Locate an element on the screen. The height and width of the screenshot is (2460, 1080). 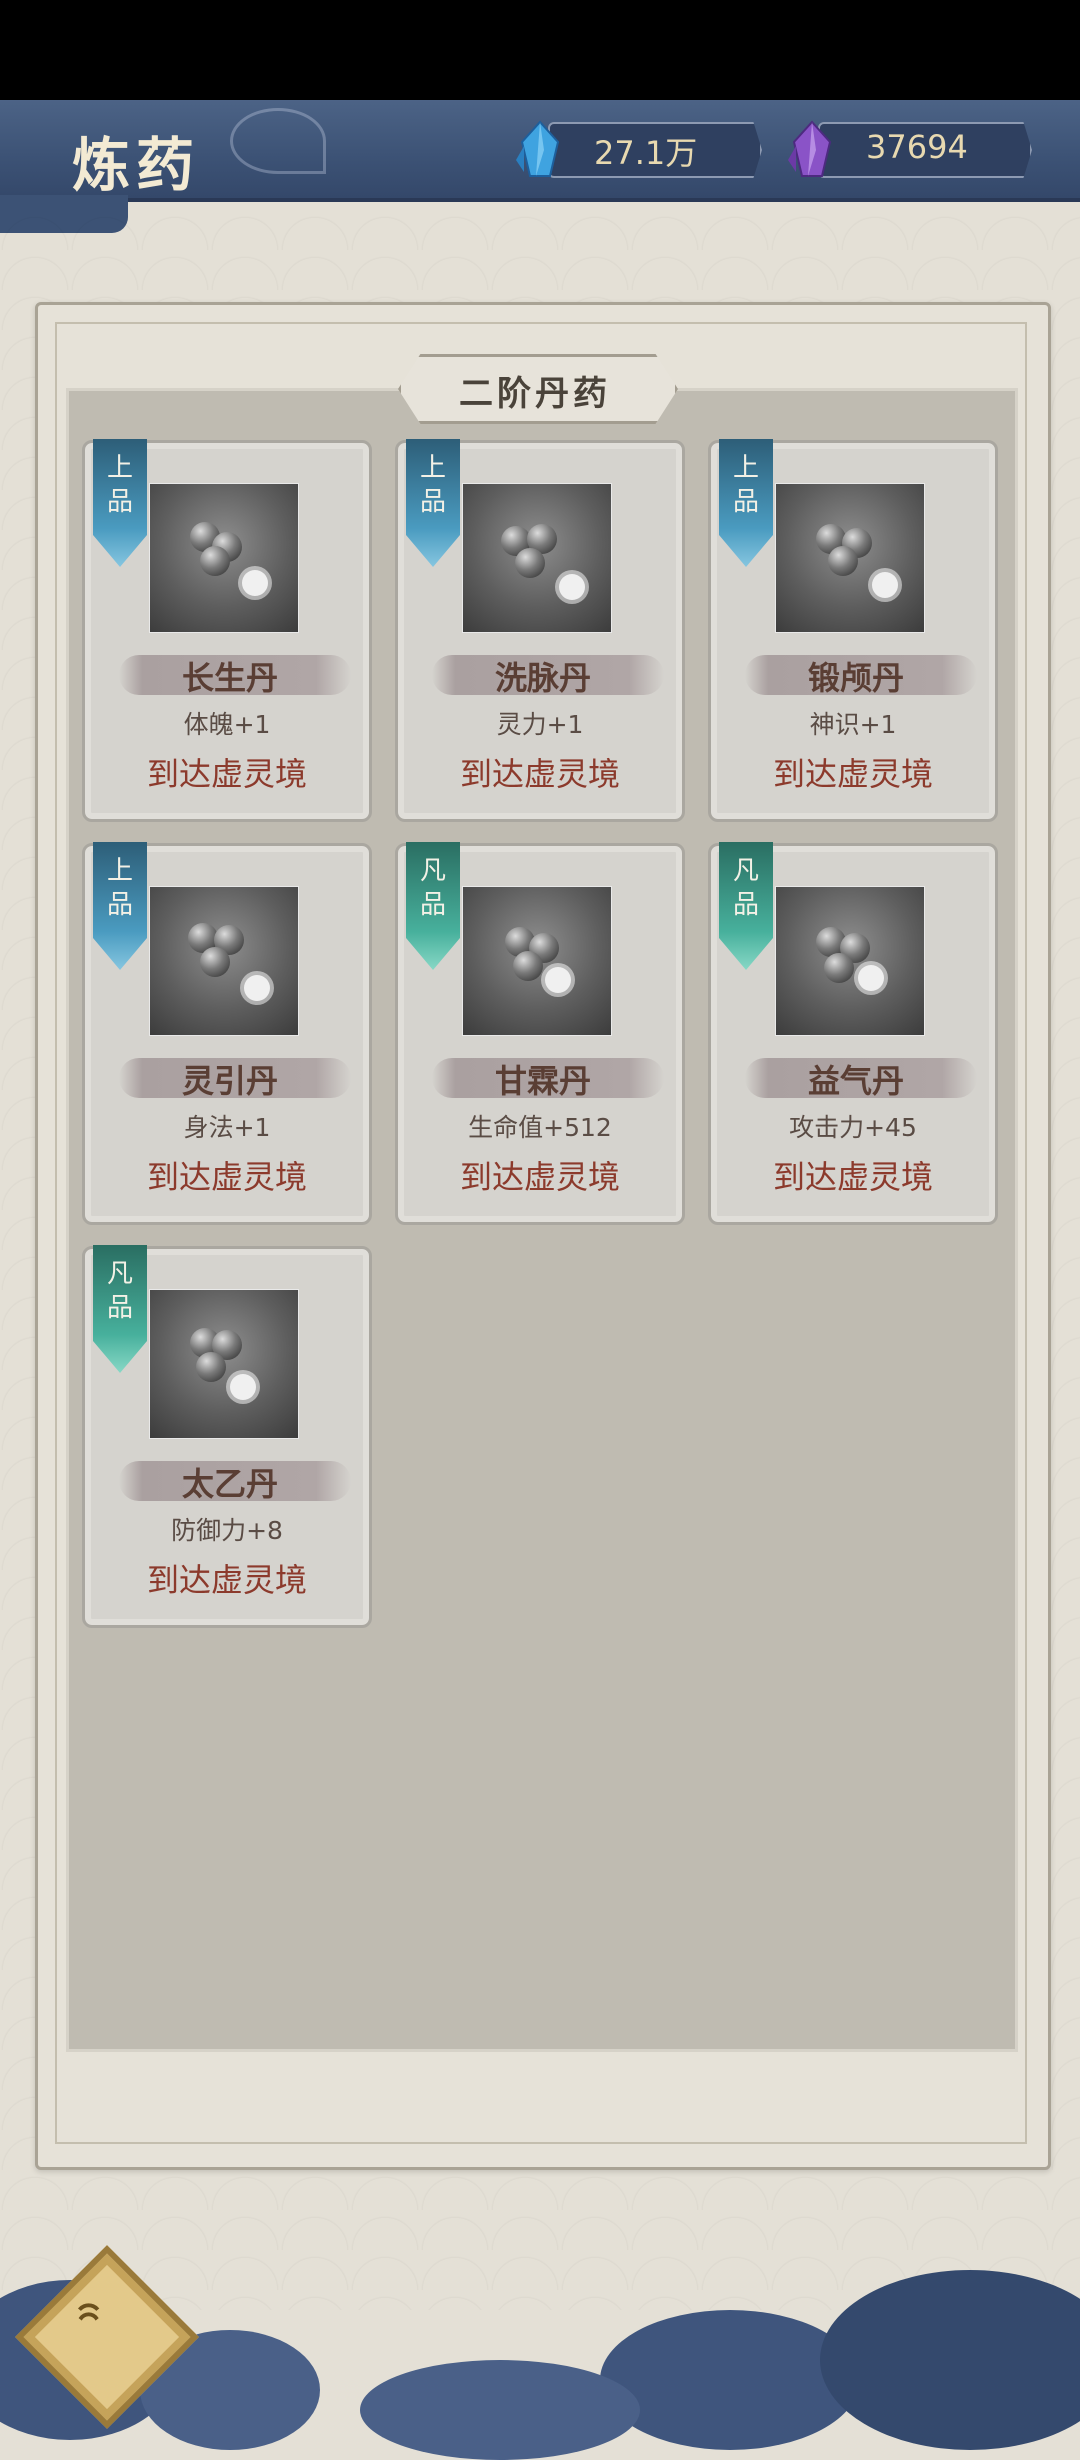
pill-effect: 身法+1 is located at coordinates (227, 1127).